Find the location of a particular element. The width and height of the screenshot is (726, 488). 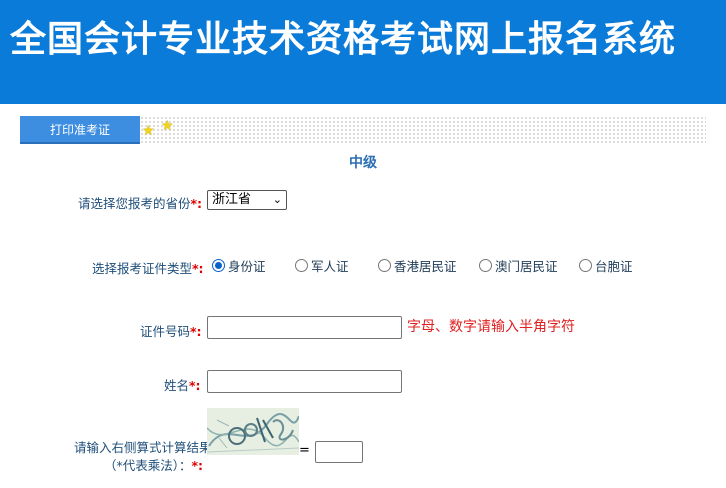

radio-label: 军人证 is located at coordinates (330, 266).